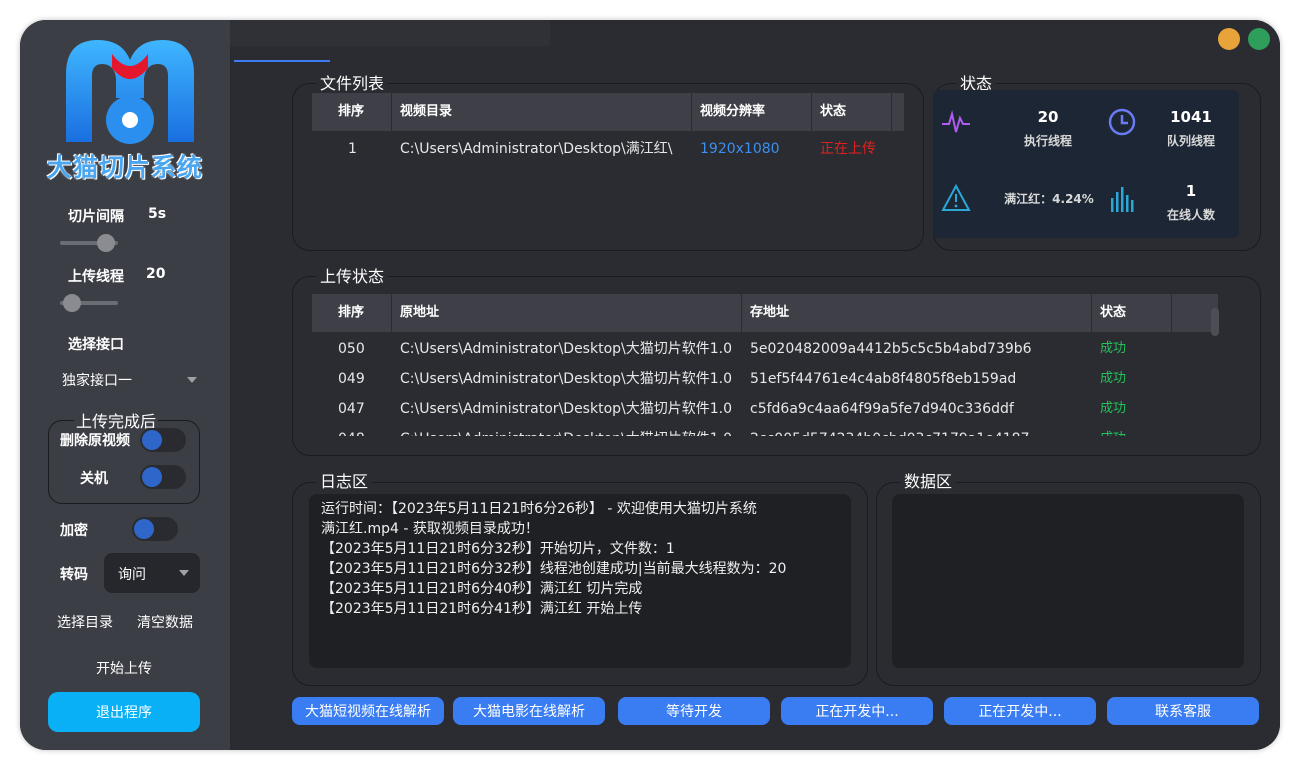 The width and height of the screenshot is (1300, 770). Describe the element at coordinates (390, 33) in the screenshot. I see `tab-strip` at that location.